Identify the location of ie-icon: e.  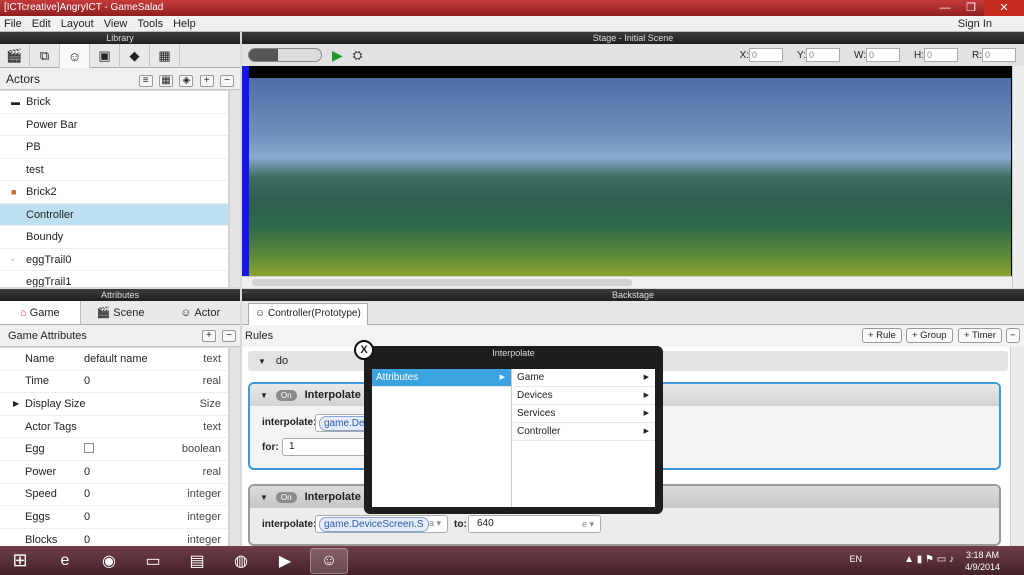
(65, 561).